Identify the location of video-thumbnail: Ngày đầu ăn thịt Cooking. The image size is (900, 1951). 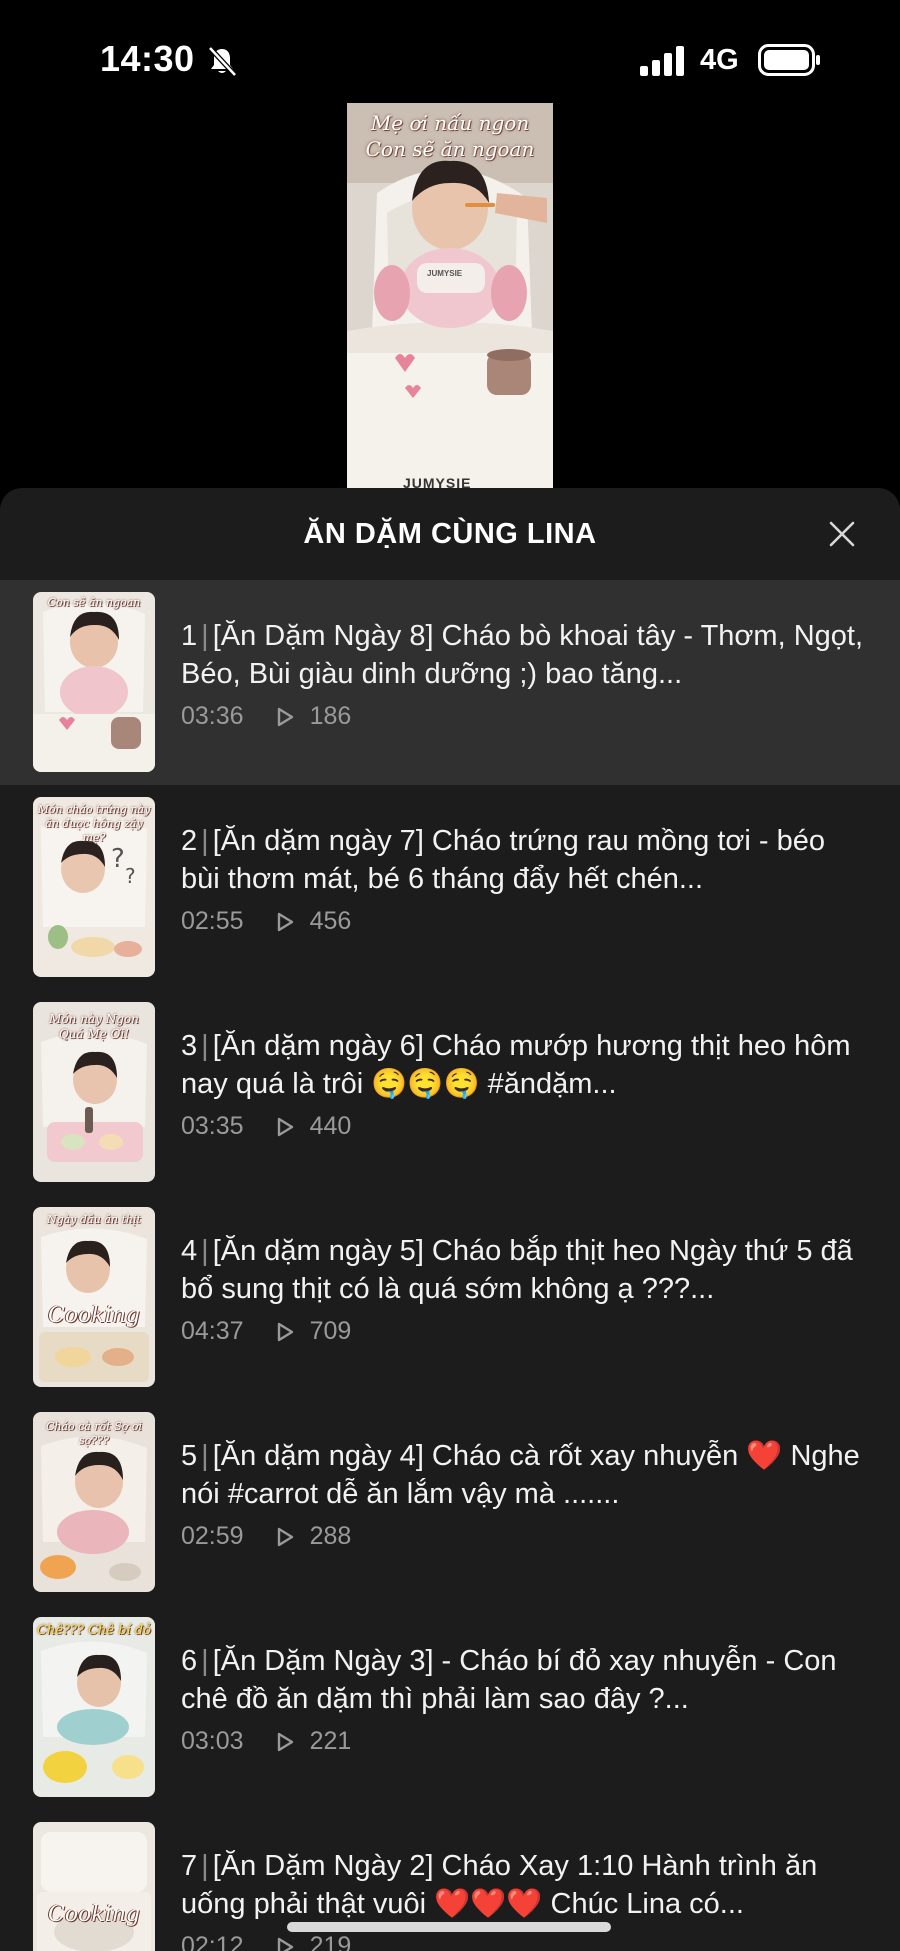
(94, 1297).